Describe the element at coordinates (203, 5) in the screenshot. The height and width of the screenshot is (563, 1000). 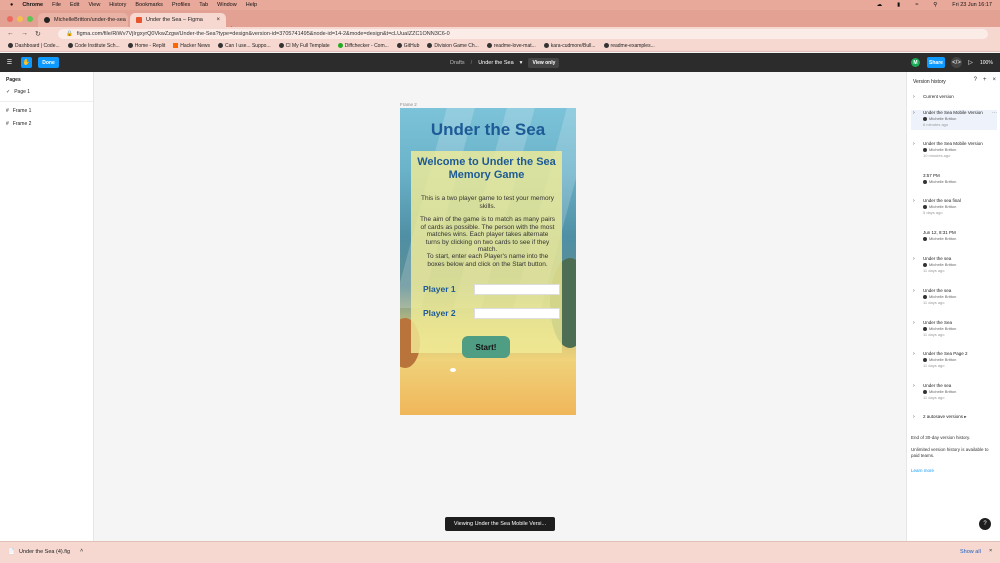
I see `menu-tab: Tab` at that location.